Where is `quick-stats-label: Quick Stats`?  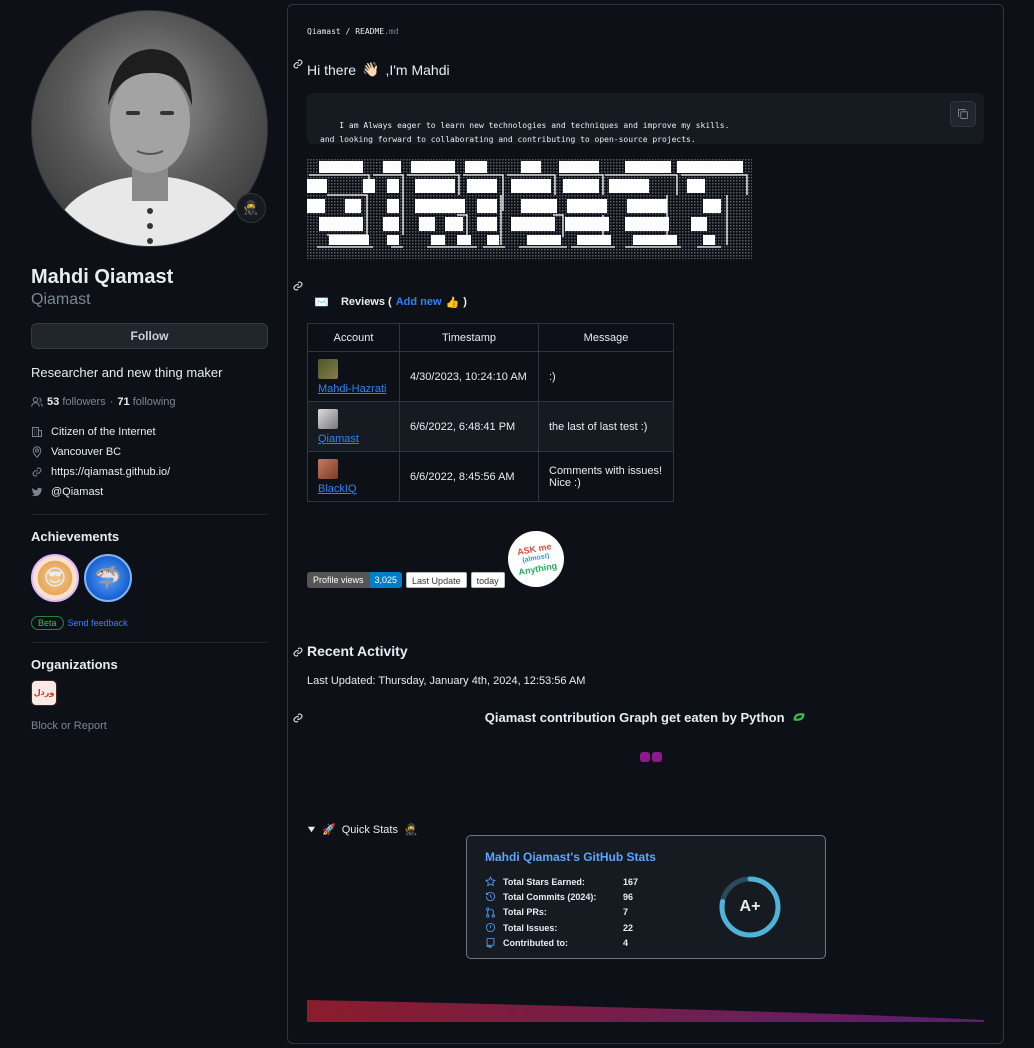
quick-stats-label: Quick Stats is located at coordinates (369, 829).